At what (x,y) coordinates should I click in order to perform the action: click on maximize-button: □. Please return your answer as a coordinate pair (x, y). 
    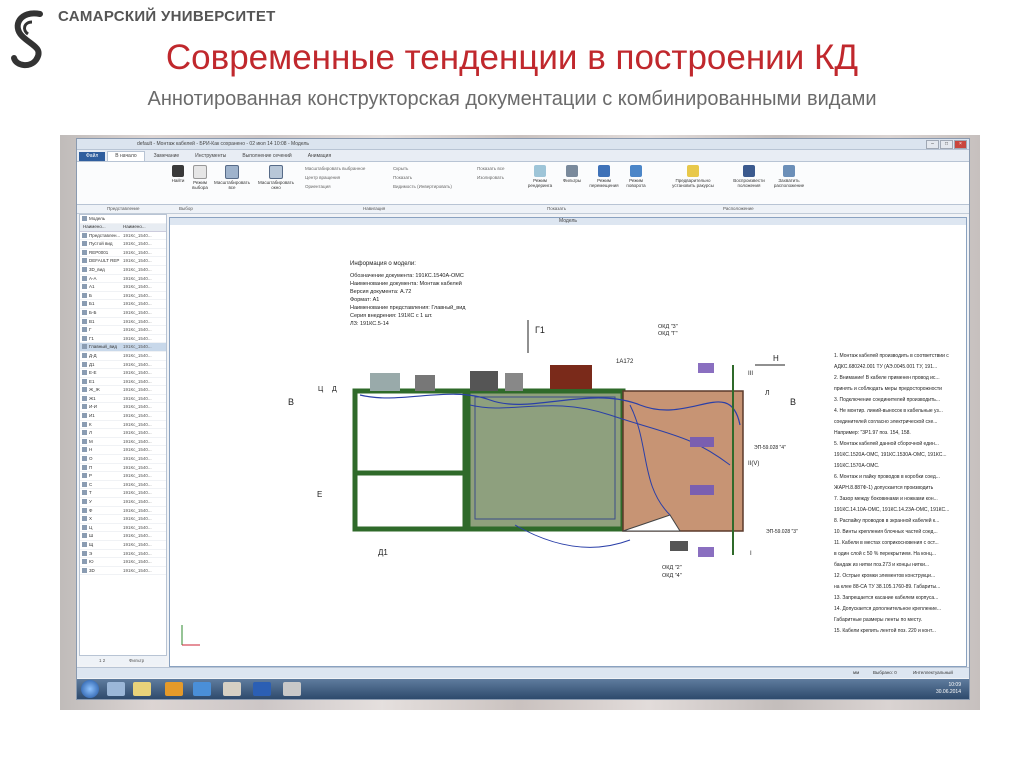
    Looking at the image, I should click on (946, 144).